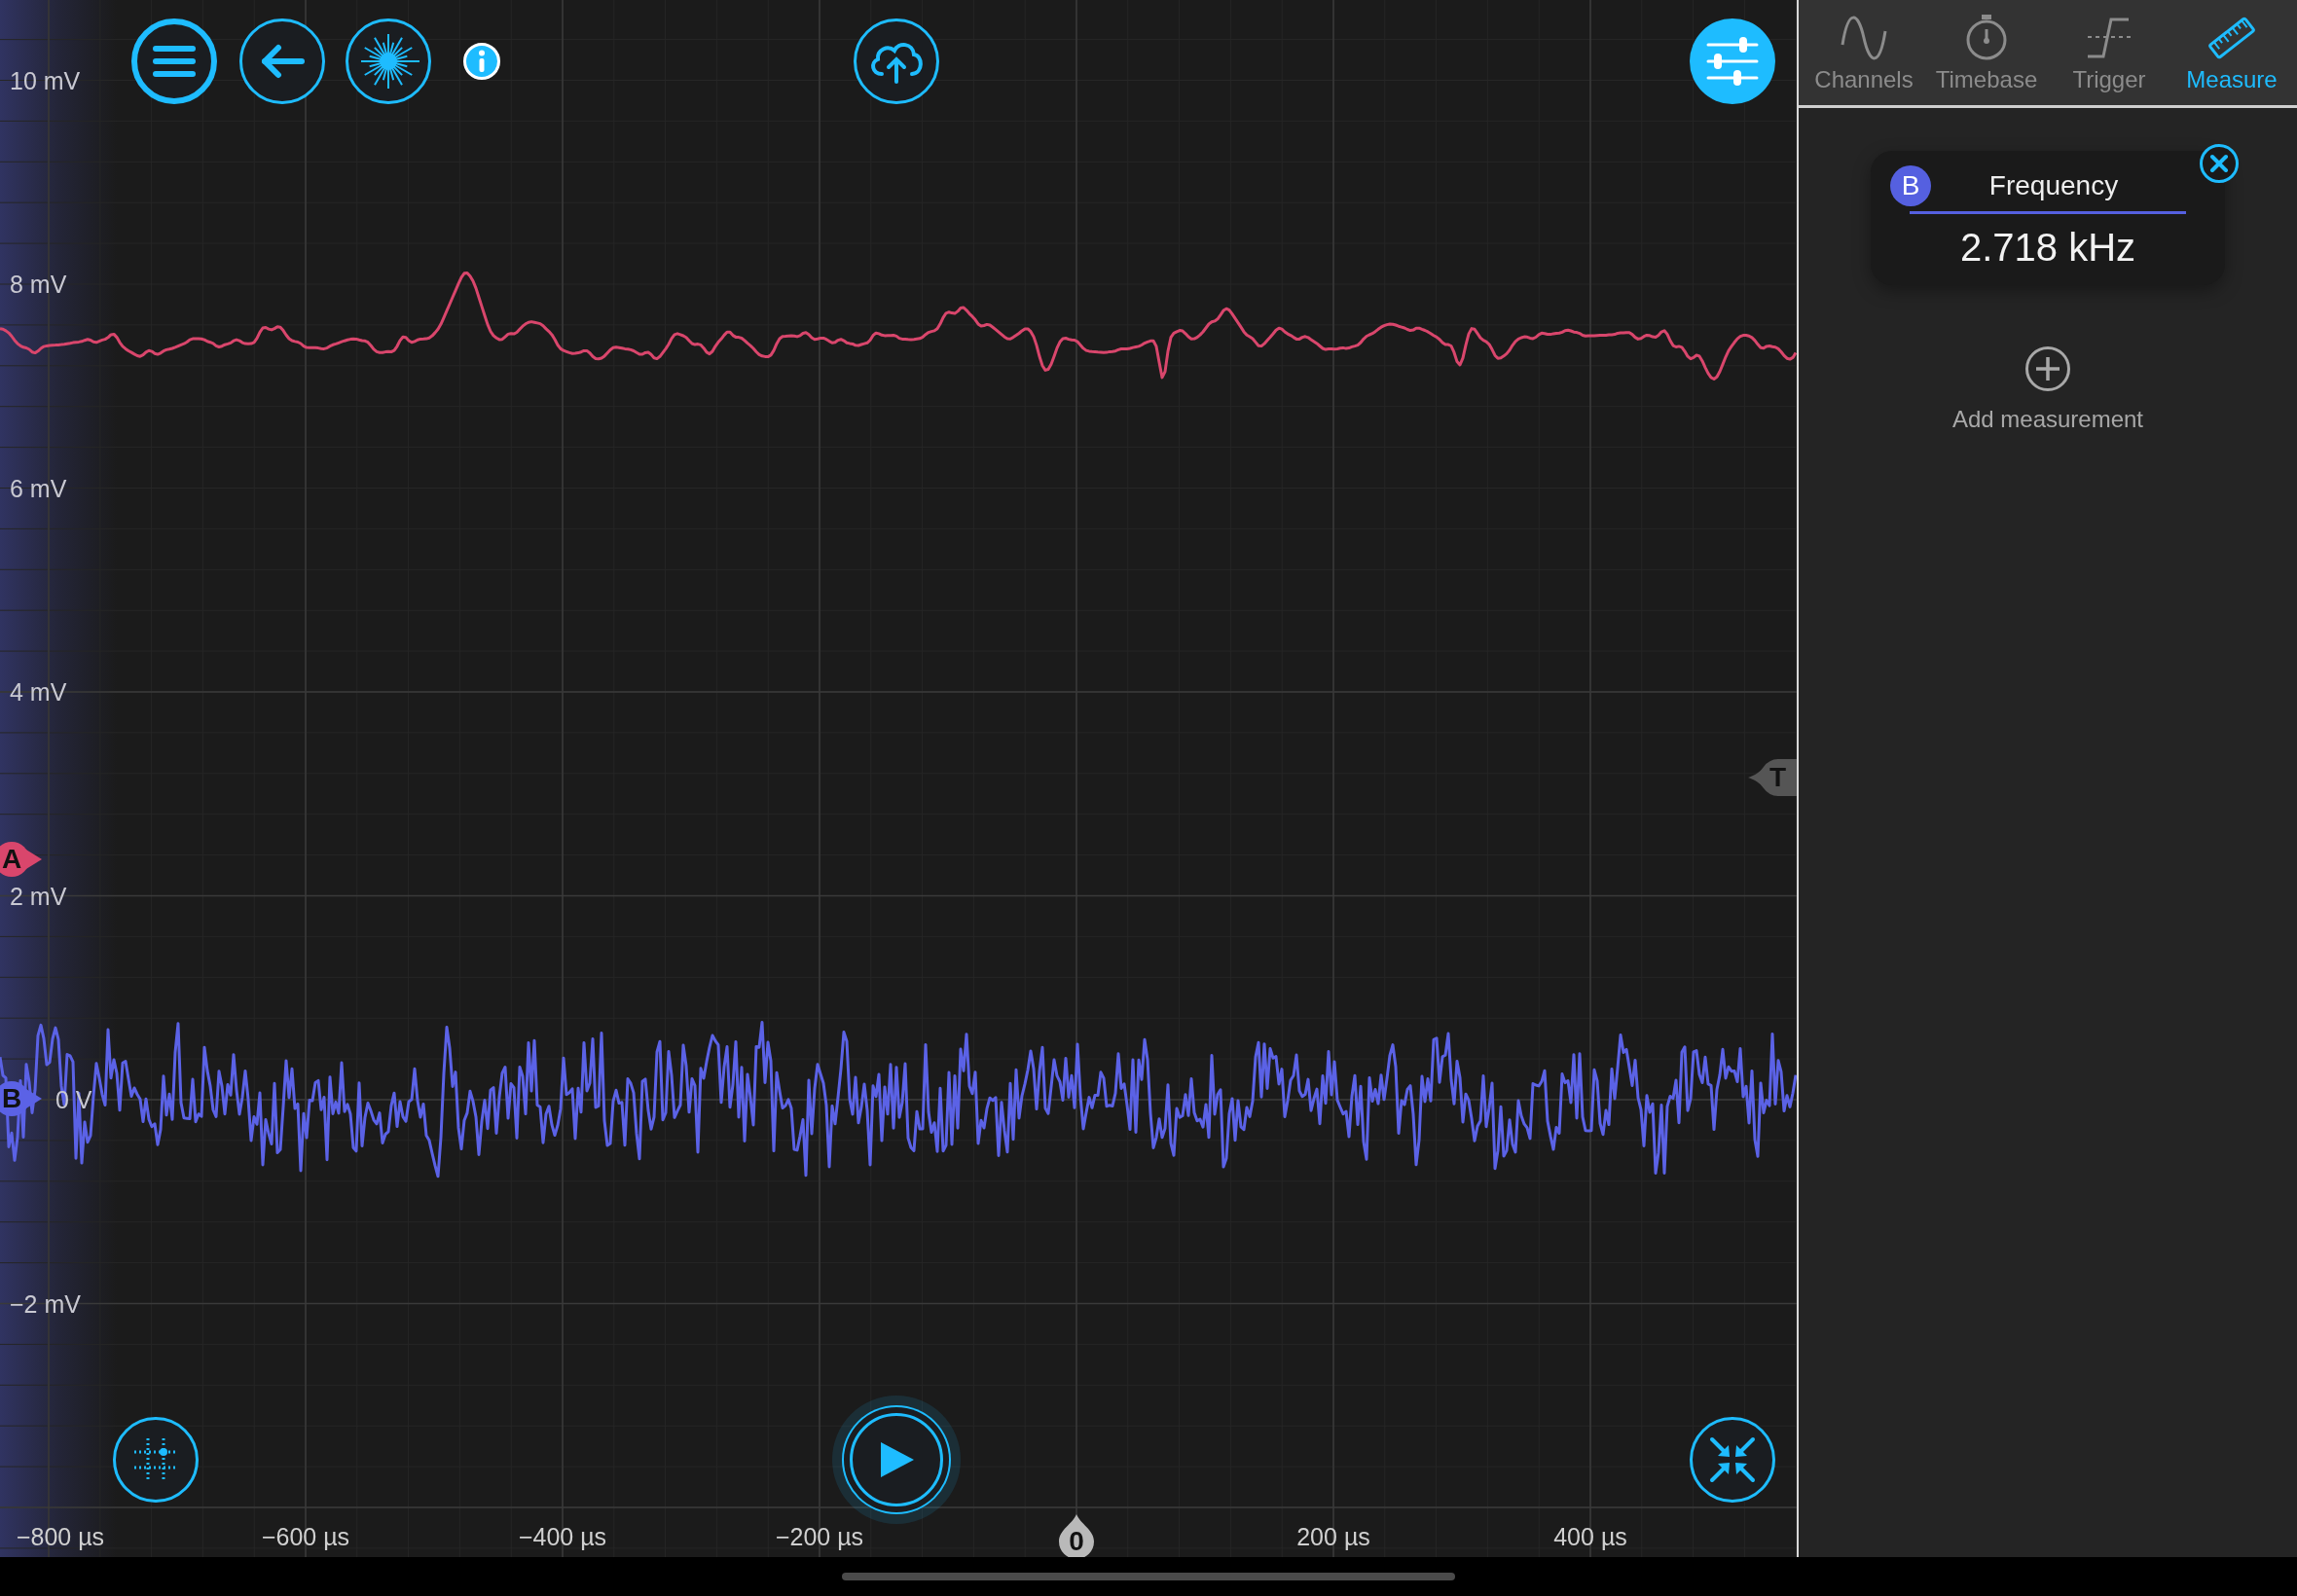  What do you see at coordinates (819, 1536) in the screenshot?
I see `axis-label: −200 µs` at bounding box center [819, 1536].